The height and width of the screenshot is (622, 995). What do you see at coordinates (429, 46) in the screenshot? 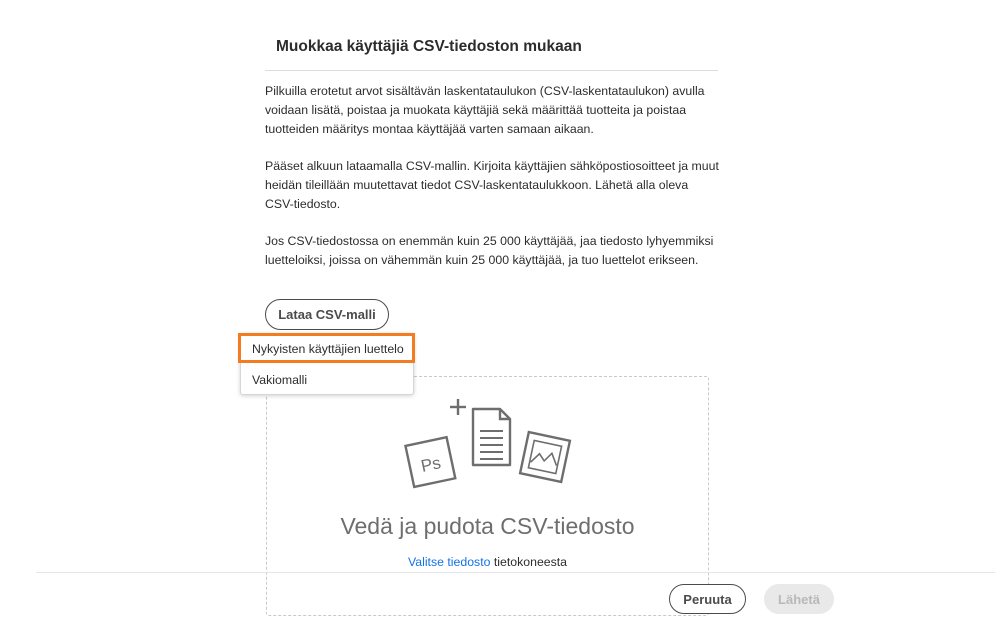
I see `dialog-title: Muokkaa käyttäjiä CSV-tiedoston mukaan` at bounding box center [429, 46].